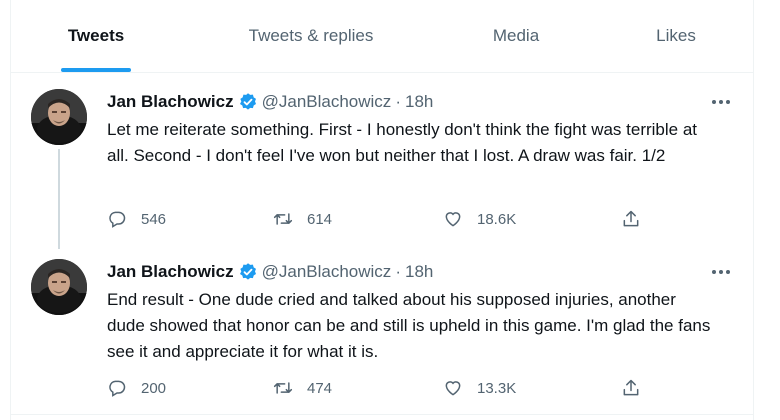  Describe the element at coordinates (302, 388) in the screenshot. I see `retweet-button: 474` at that location.